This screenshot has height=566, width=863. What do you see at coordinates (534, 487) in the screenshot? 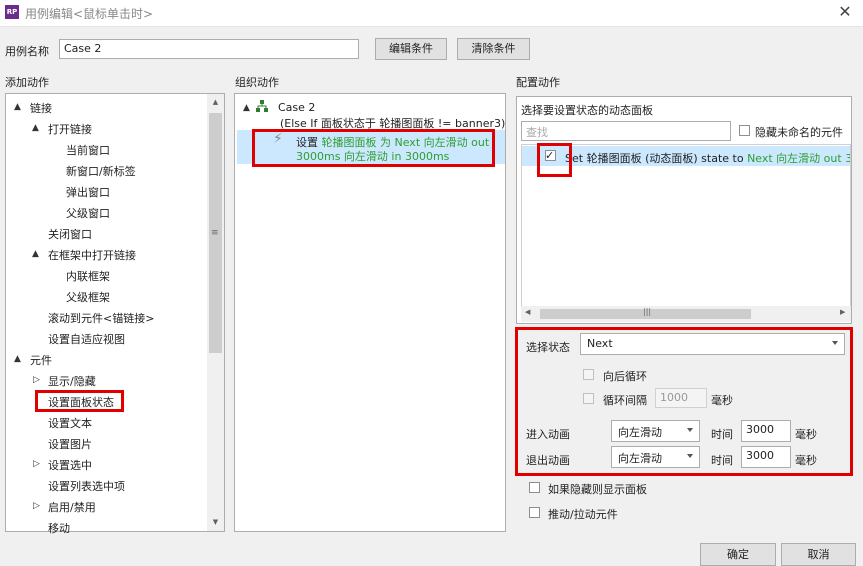
I see `show-if-hidden-checkbox` at bounding box center [534, 487].